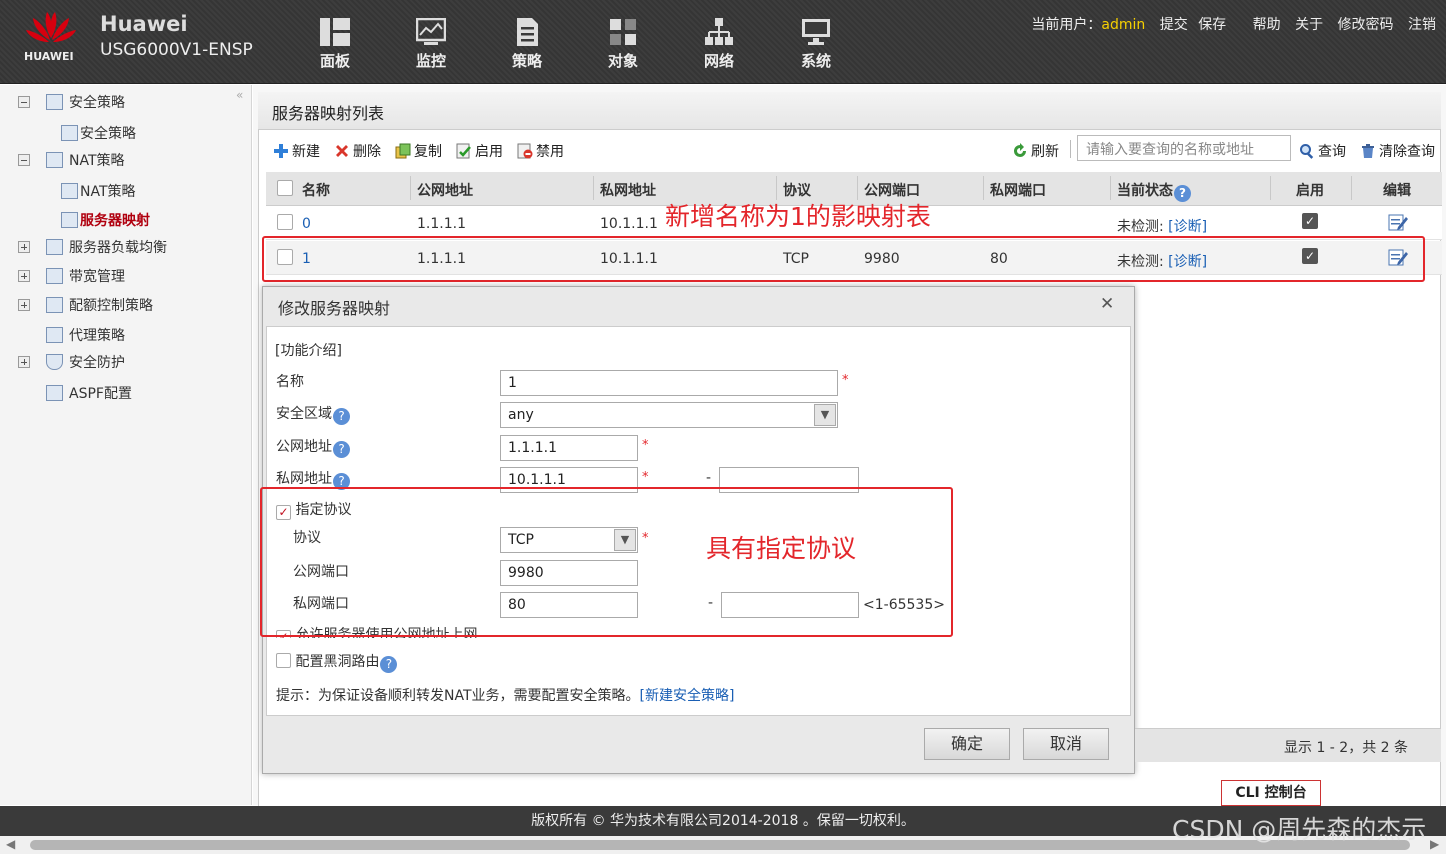 Image resolution: width=1446 pixels, height=854 pixels. What do you see at coordinates (239, 95) in the screenshot?
I see `collapse-sidebar-icon: «` at bounding box center [239, 95].